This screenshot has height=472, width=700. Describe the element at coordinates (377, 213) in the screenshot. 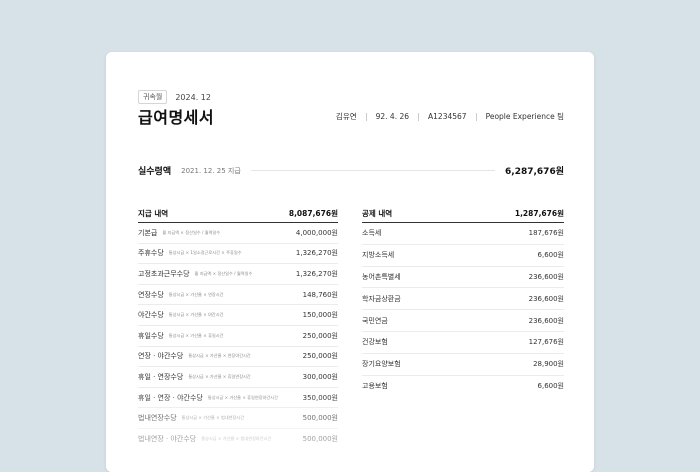

I see `deductions-title: 공제 내역` at that location.